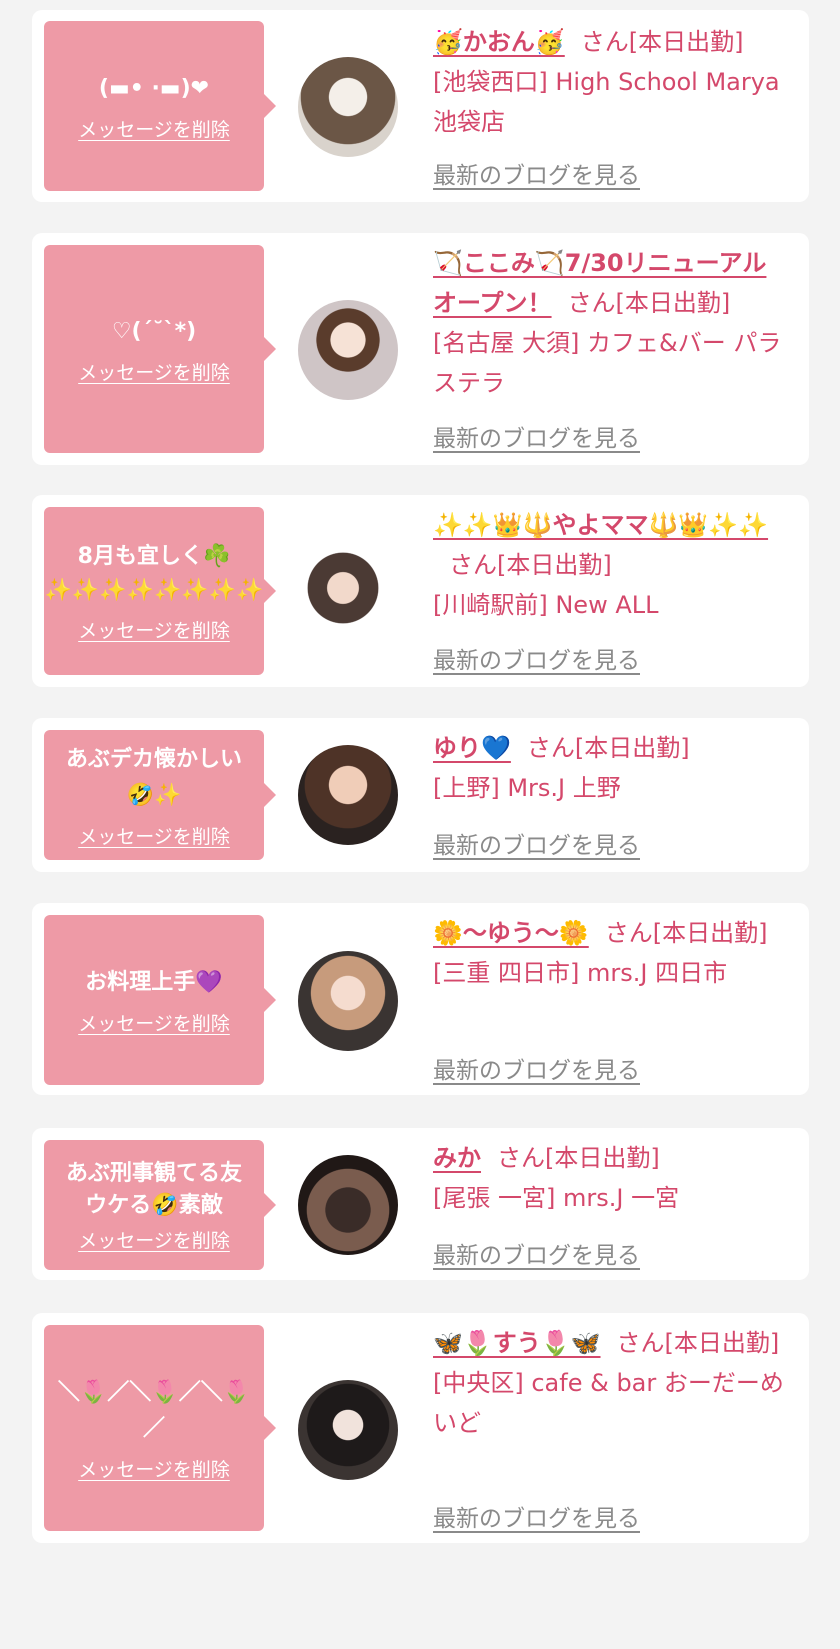 The width and height of the screenshot is (840, 1649). I want to click on message-bubble: ＼🌷／＼🌷／＼🌷／ メッセージを削除, so click(160, 1428).